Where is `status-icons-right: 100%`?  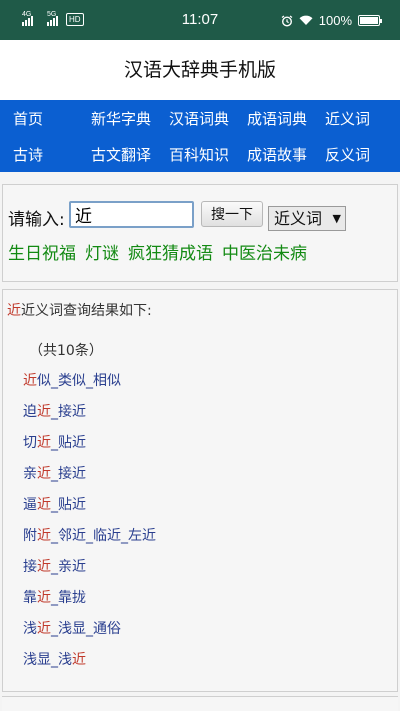
status-icons-right: 100% is located at coordinates (331, 20).